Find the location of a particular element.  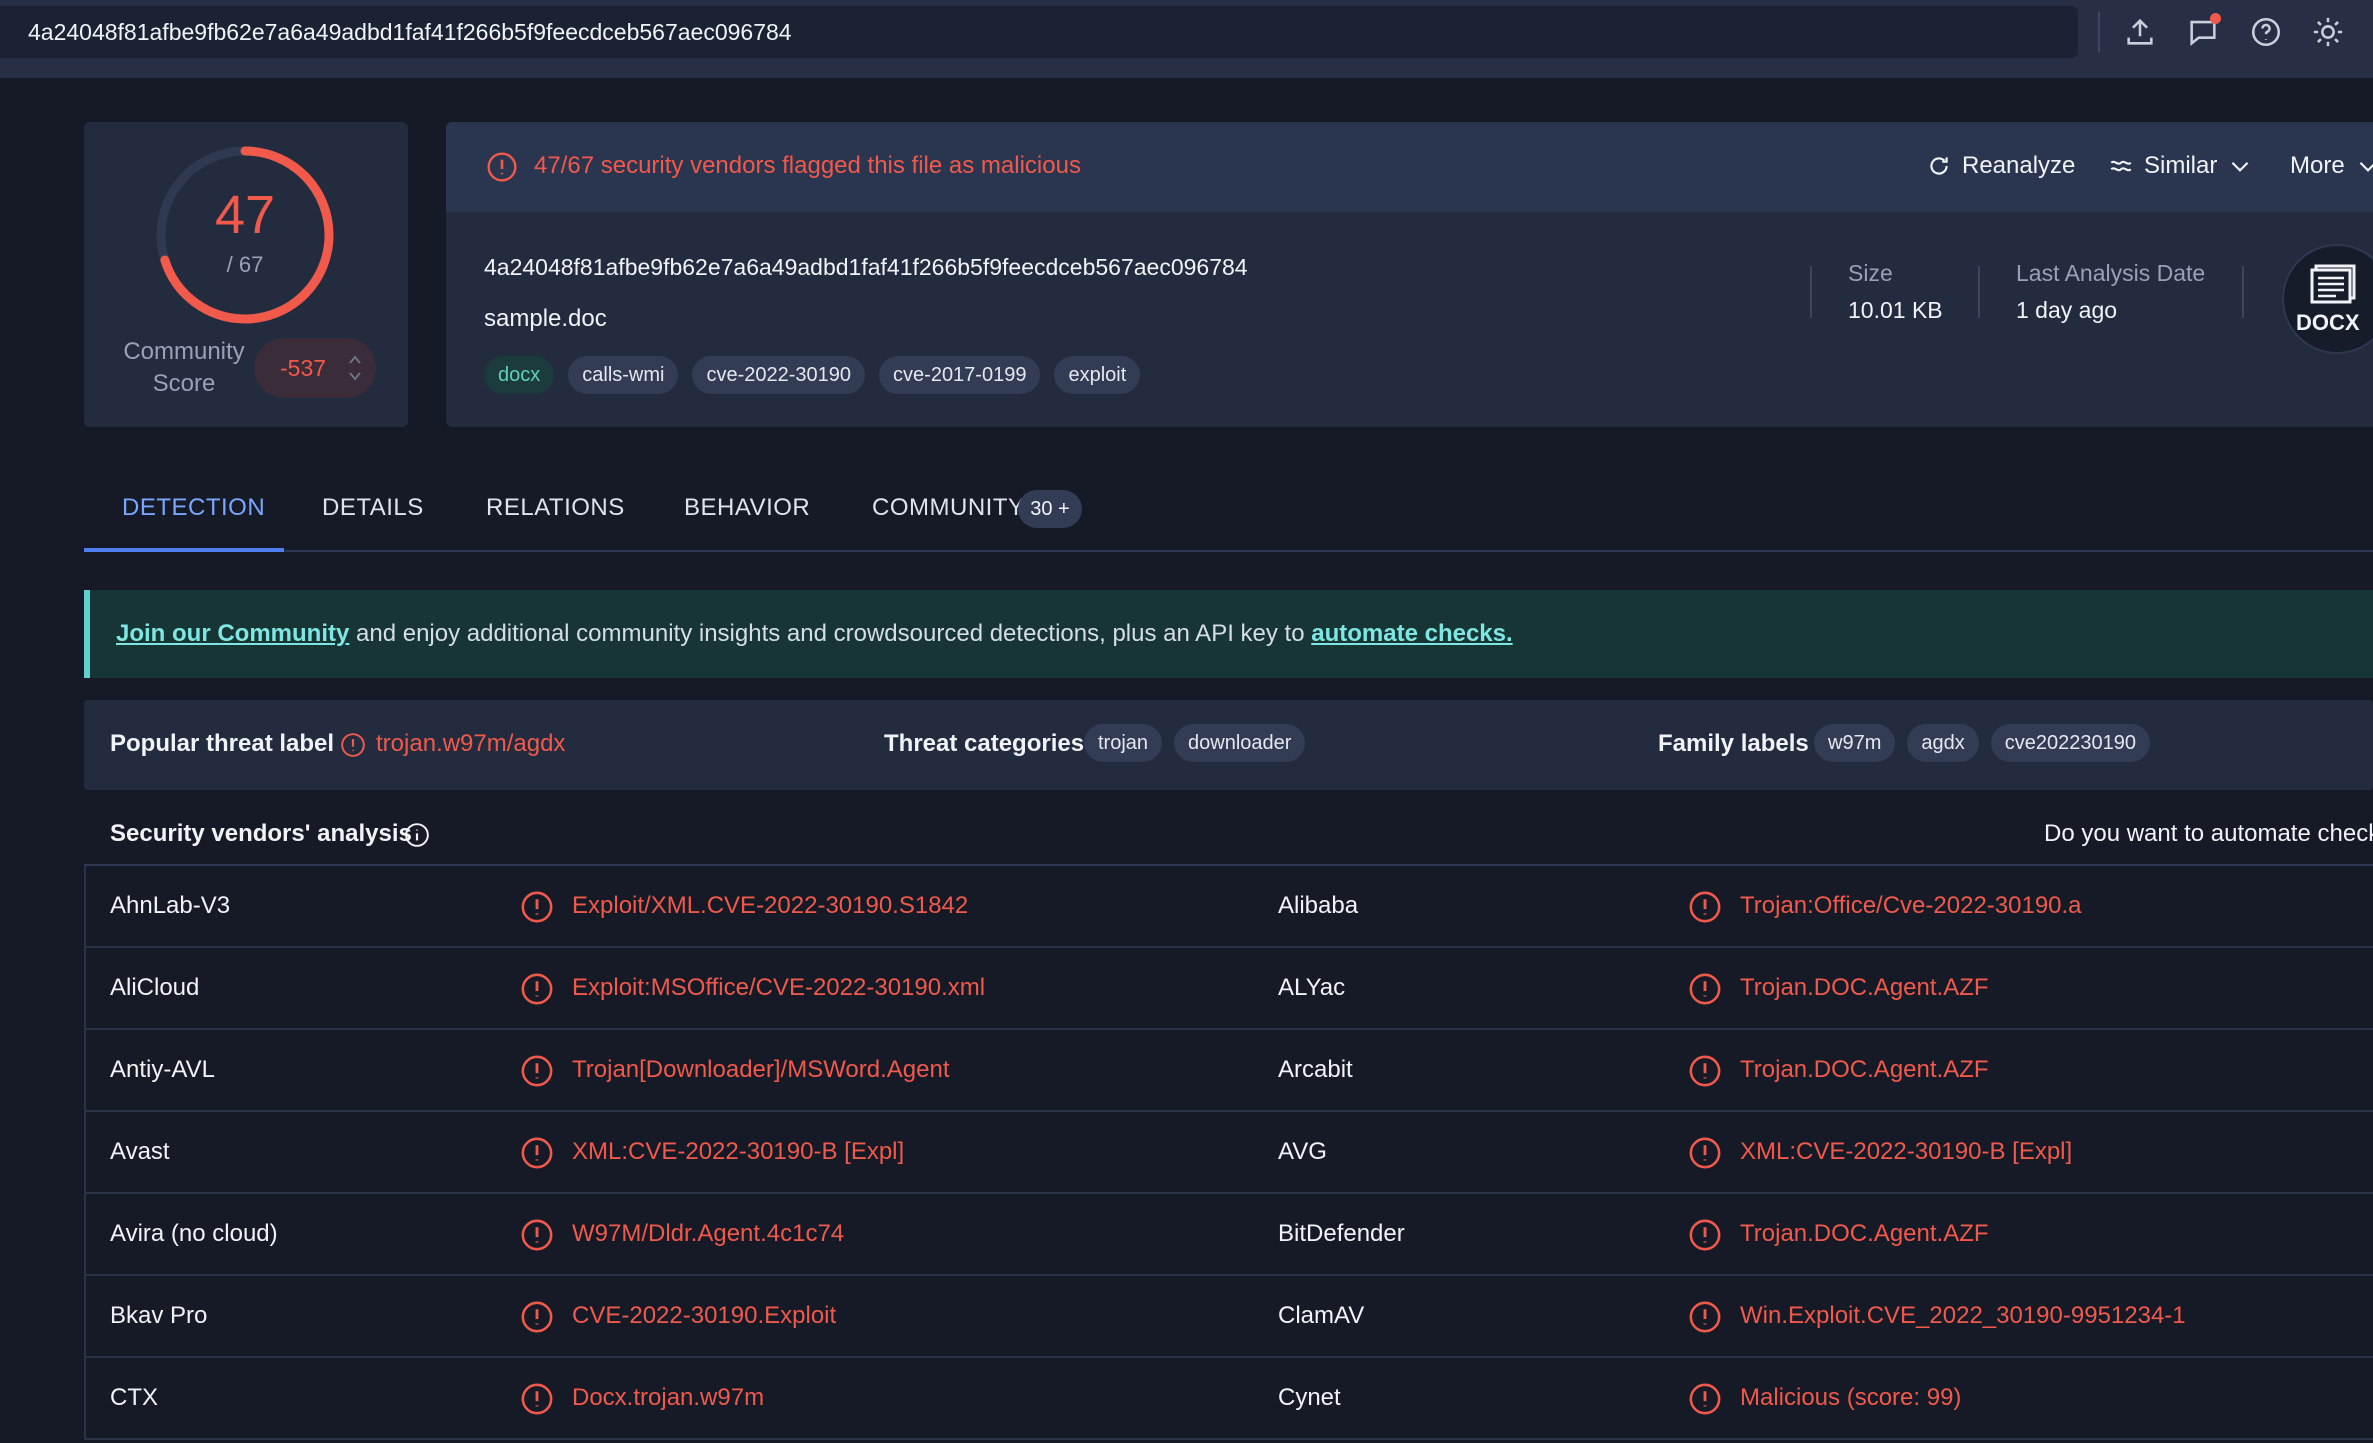

vendor-name: ALYac is located at coordinates (1312, 987).